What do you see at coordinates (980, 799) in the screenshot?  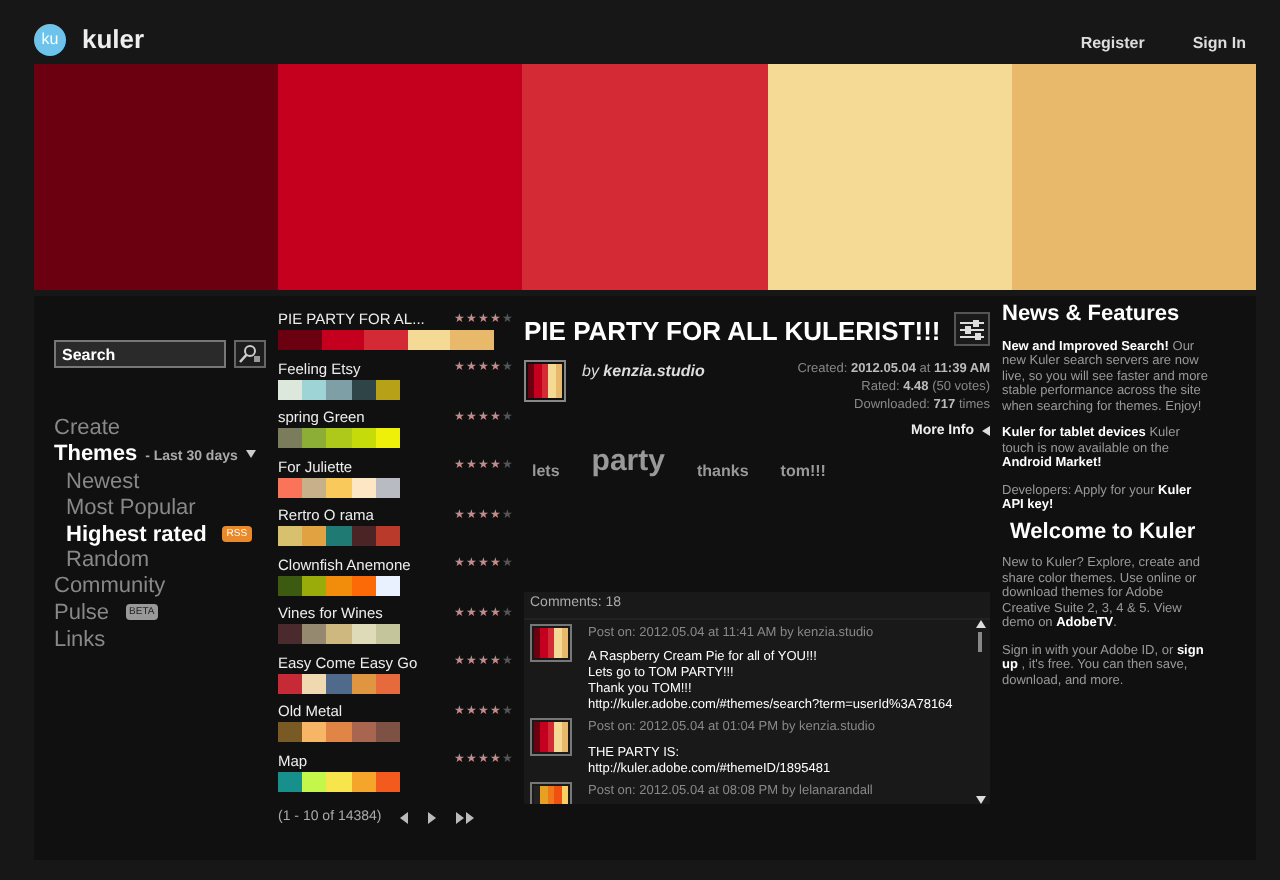 I see `scroll-down-icon` at bounding box center [980, 799].